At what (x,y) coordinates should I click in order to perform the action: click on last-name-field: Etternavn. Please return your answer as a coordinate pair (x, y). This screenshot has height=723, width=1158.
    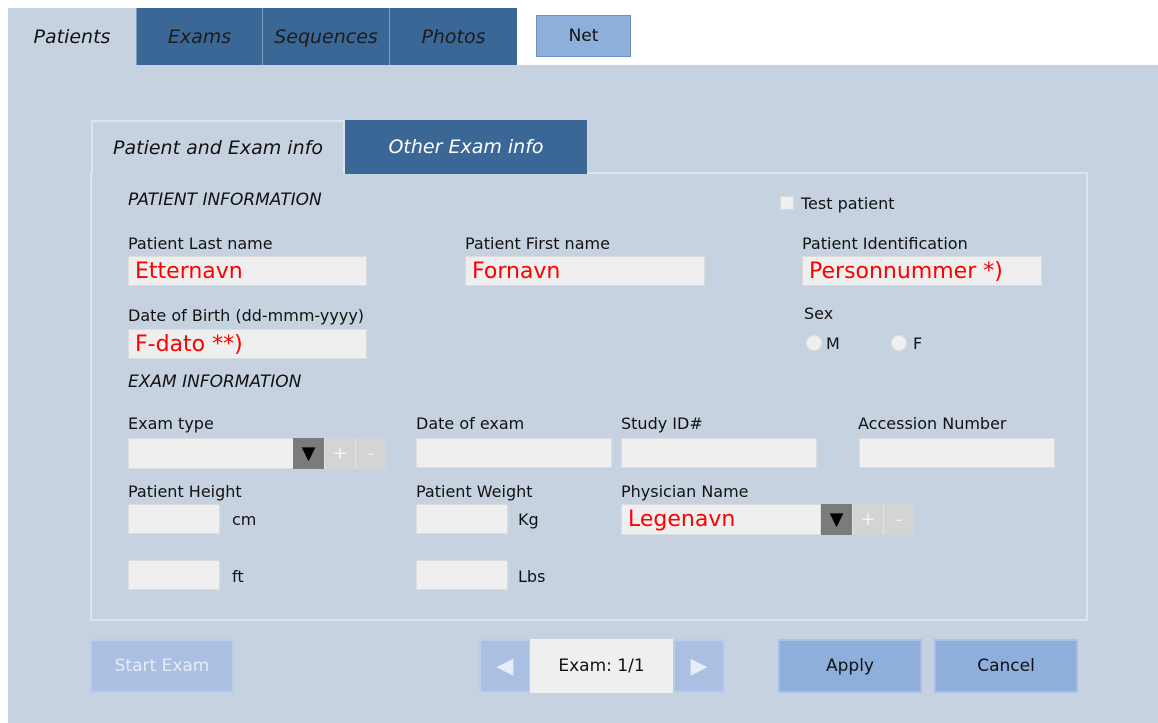
    Looking at the image, I should click on (247, 271).